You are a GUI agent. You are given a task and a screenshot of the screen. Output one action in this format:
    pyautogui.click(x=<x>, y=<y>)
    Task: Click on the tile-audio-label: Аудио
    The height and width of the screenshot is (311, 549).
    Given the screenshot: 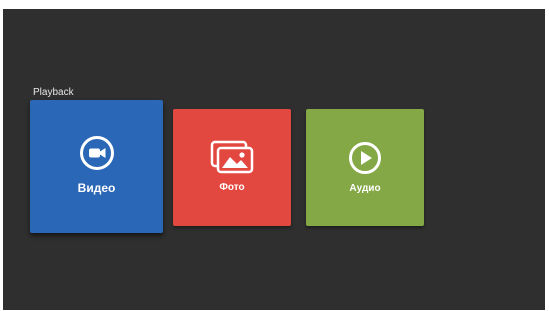 What is the action you would take?
    pyautogui.click(x=365, y=188)
    